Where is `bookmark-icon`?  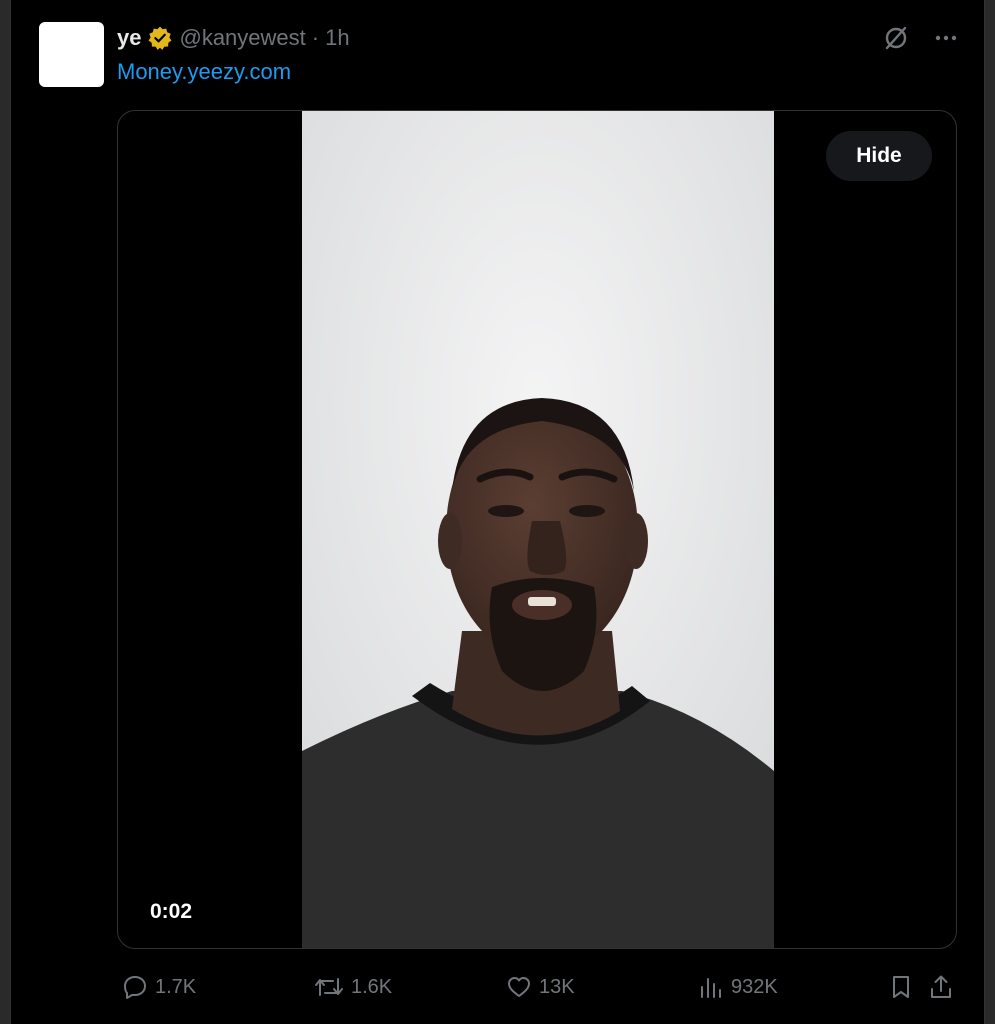
bookmark-icon is located at coordinates (901, 987).